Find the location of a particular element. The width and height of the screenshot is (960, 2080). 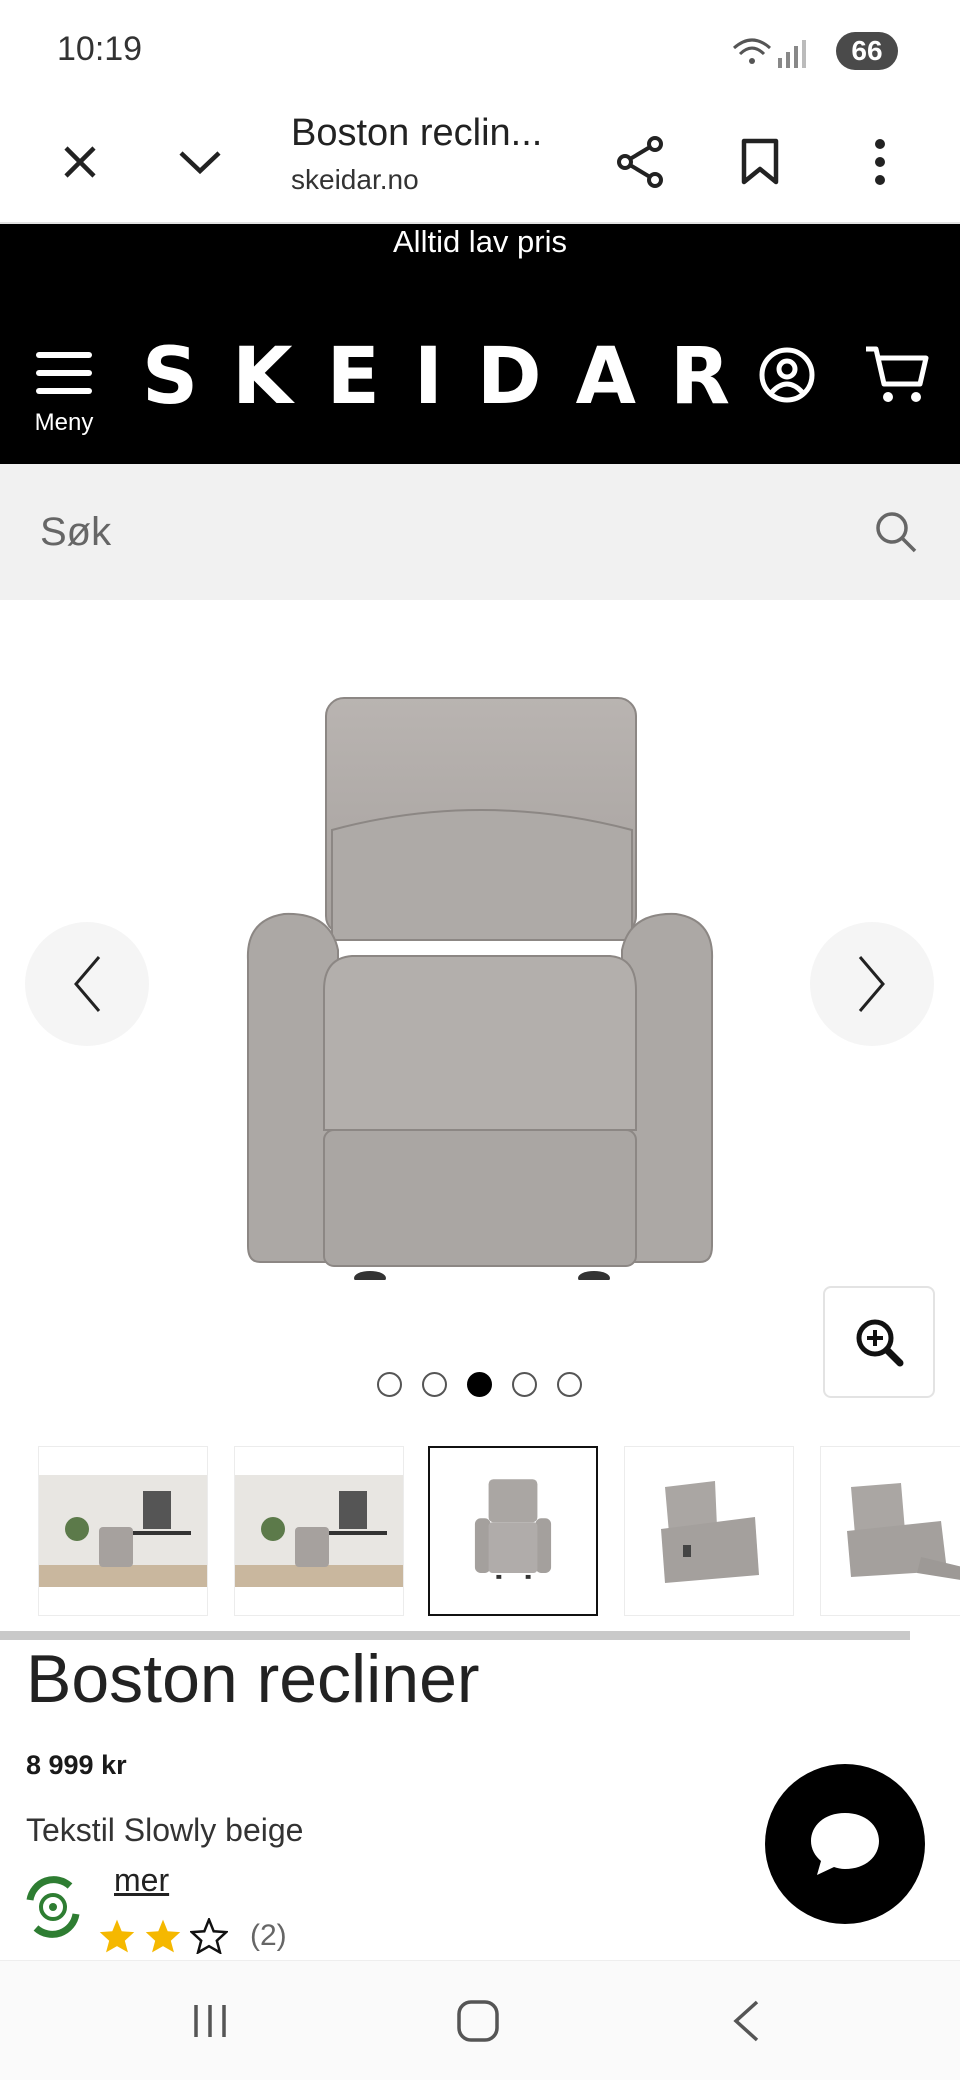

home-icon is located at coordinates (478, 2021).